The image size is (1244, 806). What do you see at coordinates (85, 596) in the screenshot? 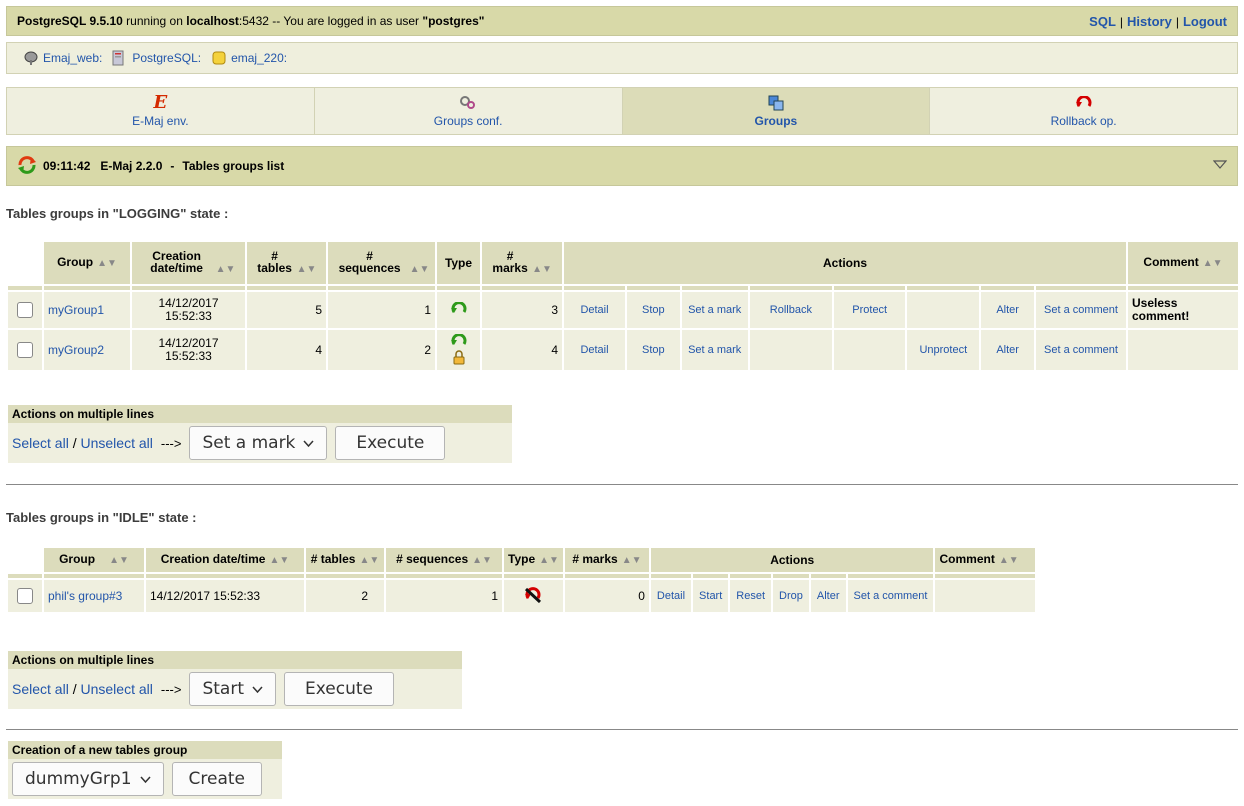
I see `group-link: phil's group#3` at bounding box center [85, 596].